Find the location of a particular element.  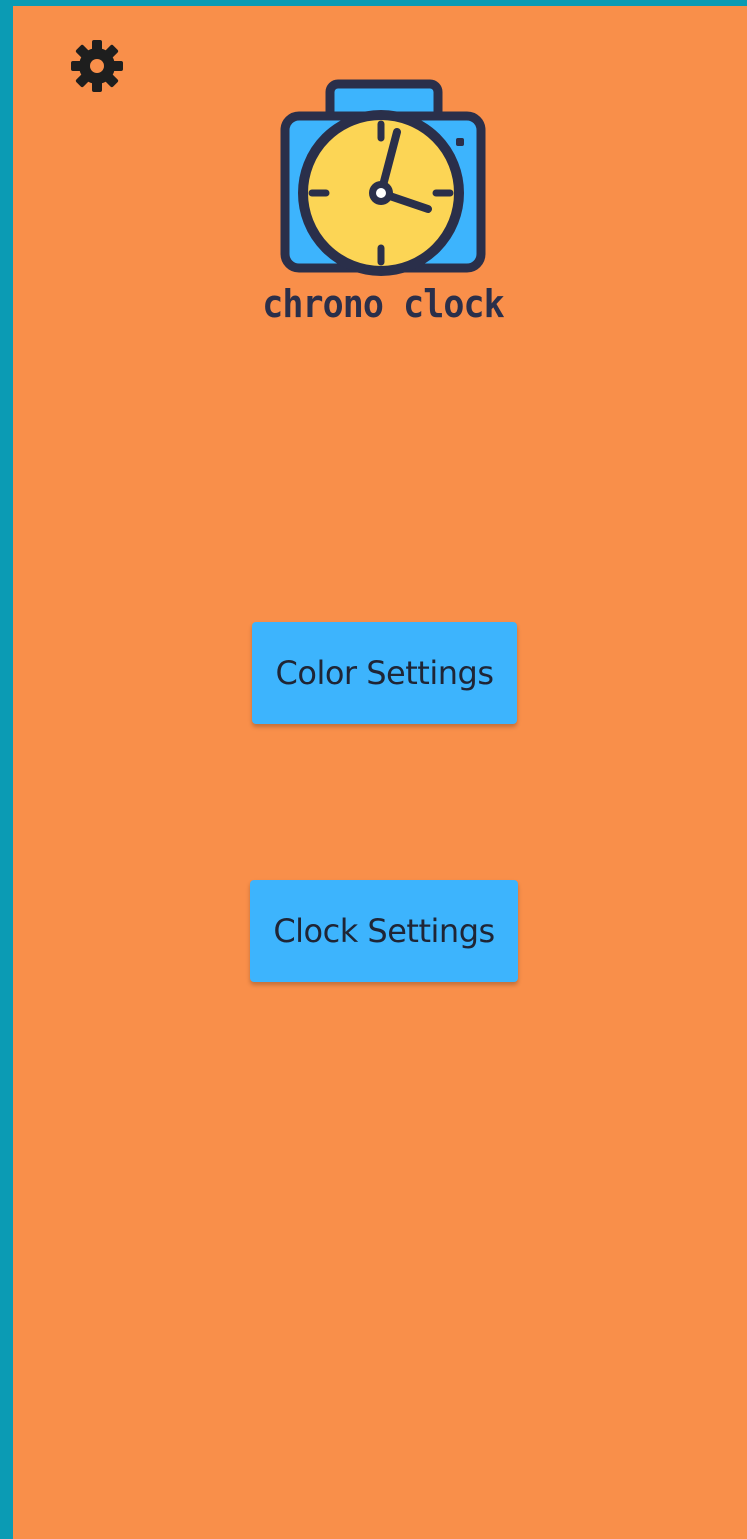

camera-clock-icon is located at coordinates (383, 177).